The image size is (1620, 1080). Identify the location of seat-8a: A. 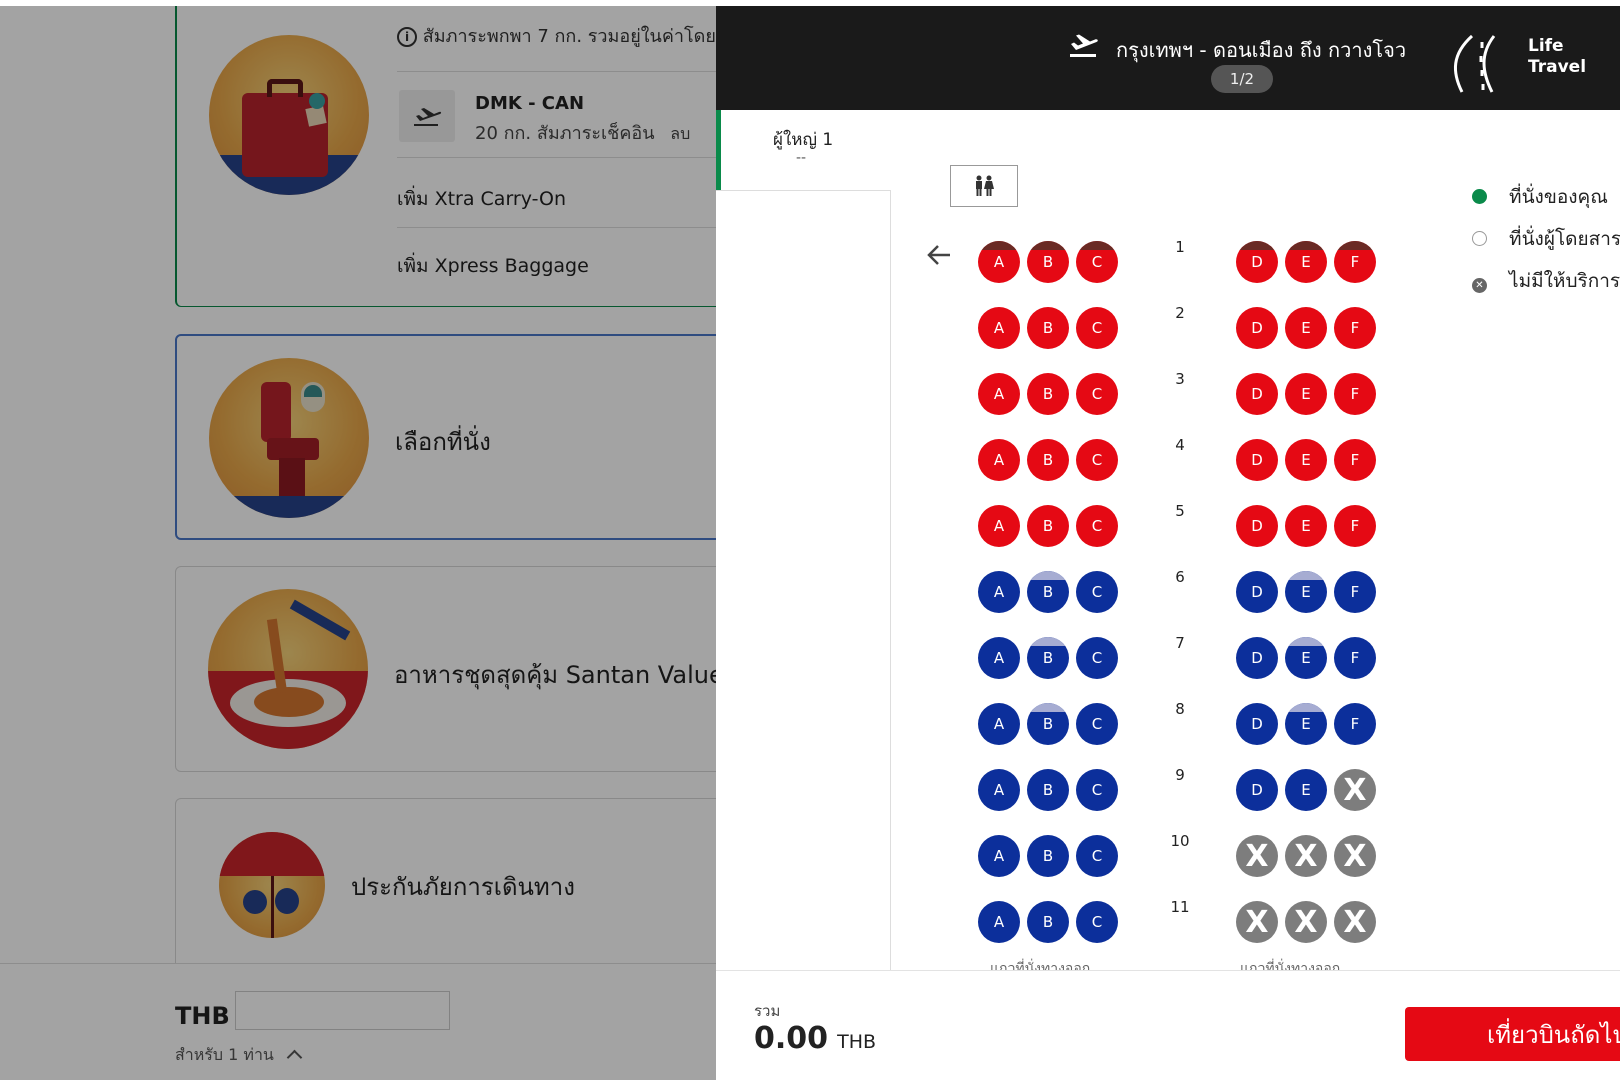
(999, 724).